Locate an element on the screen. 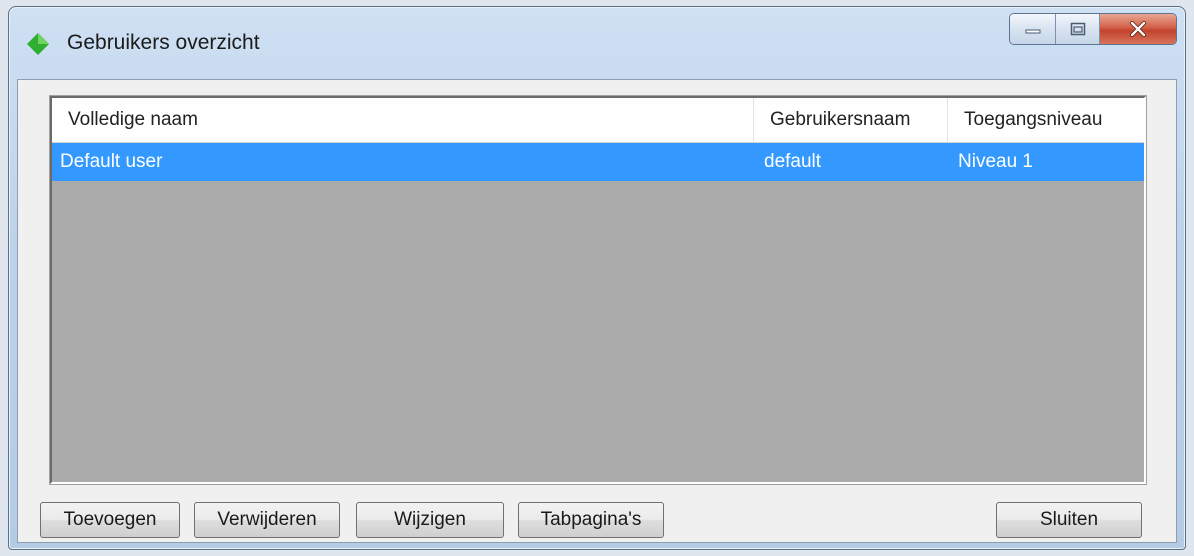 This screenshot has width=1194, height=556. column-header-username: Gebruikersnaam is located at coordinates (851, 120).